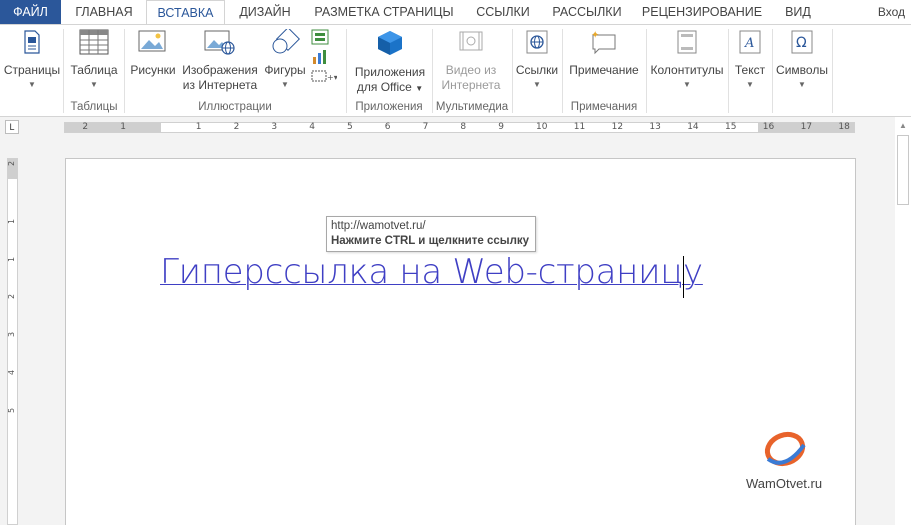 This screenshot has height=525, width=911. I want to click on table-button: Таблица ▼, so click(94, 59).